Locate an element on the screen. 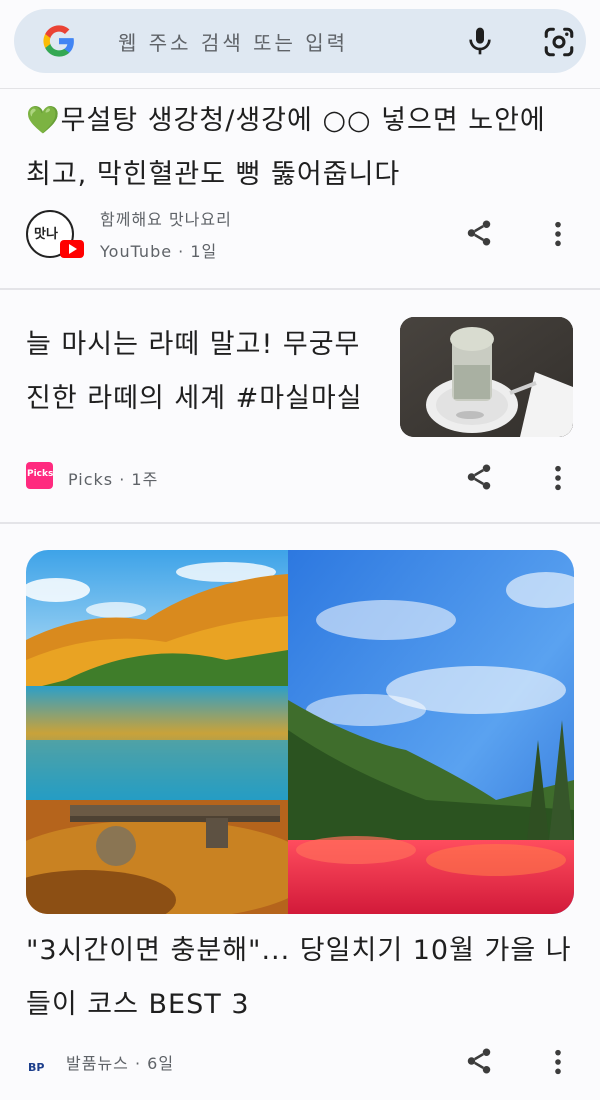 This screenshot has width=600, height=1100. search-bar: 웹 주소 검색 또는 입력 is located at coordinates (300, 41).